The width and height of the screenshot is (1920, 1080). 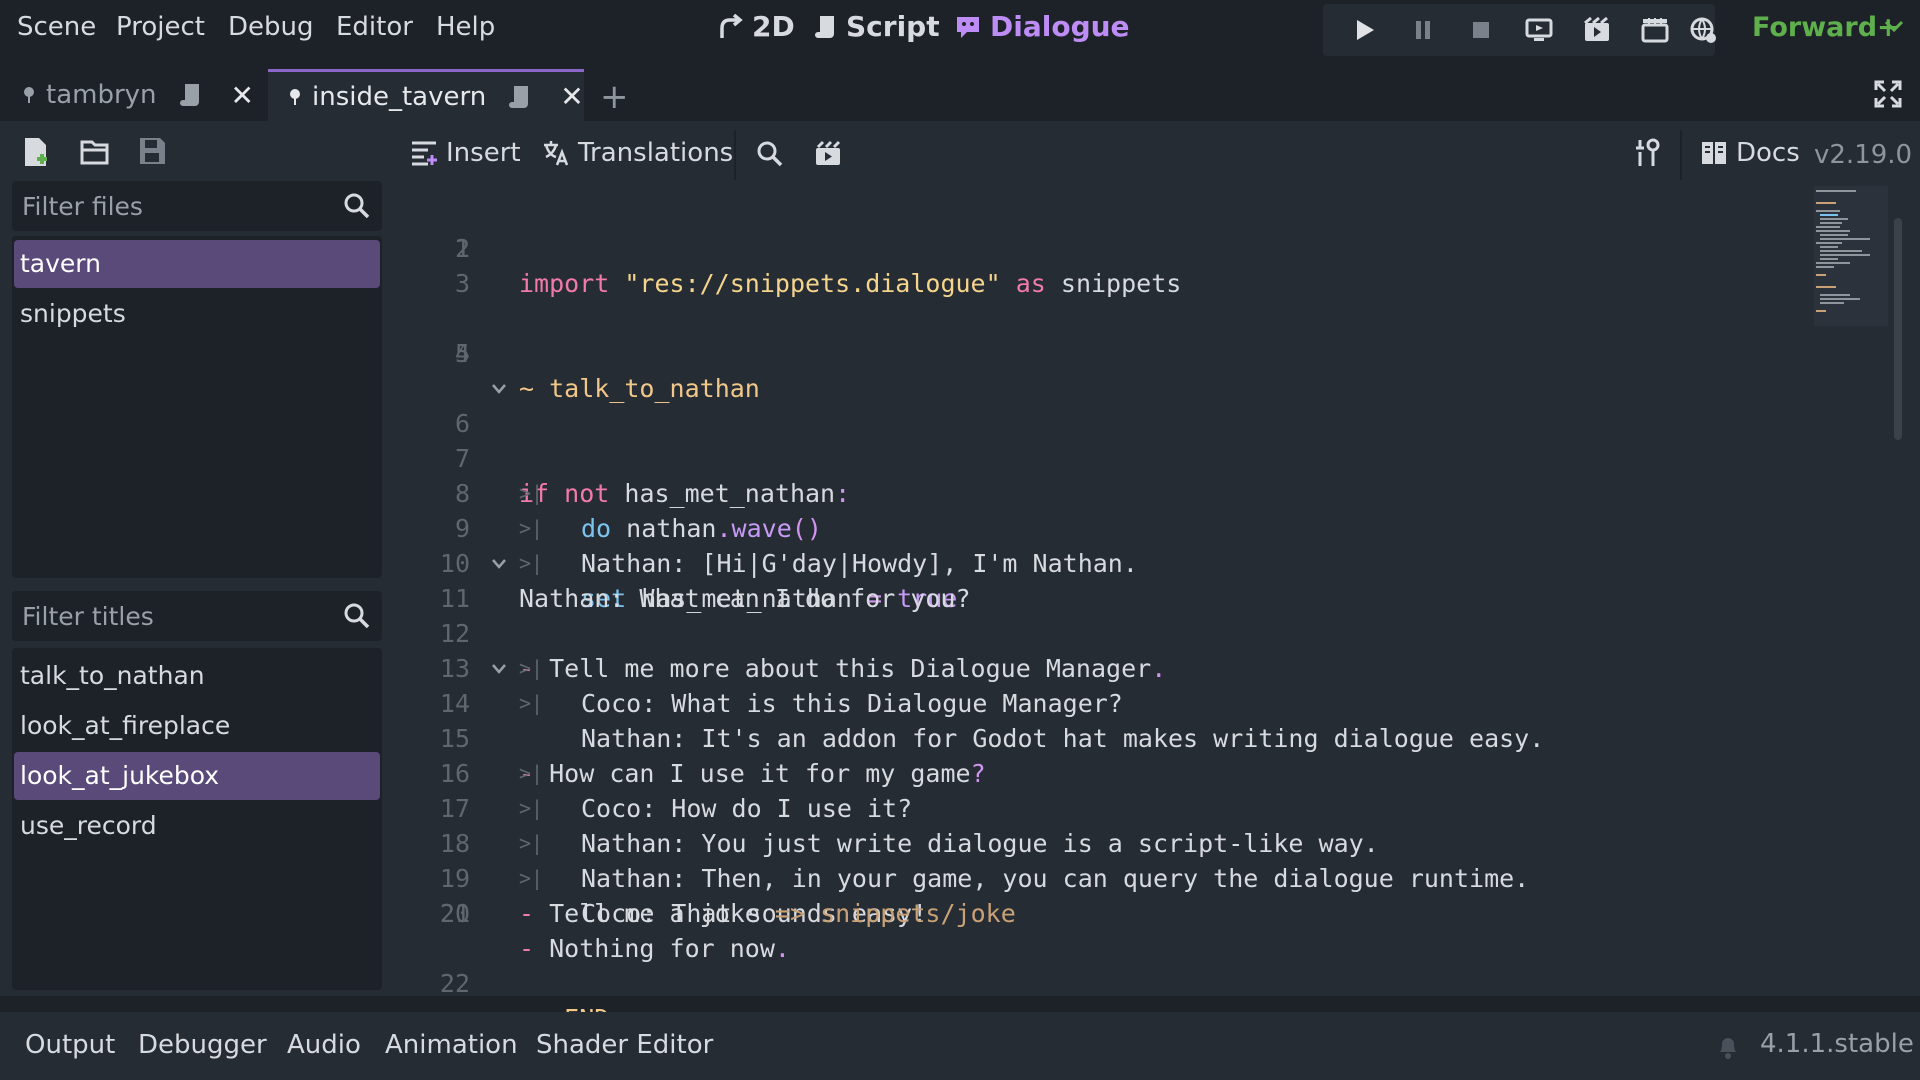 What do you see at coordinates (70, 1045) in the screenshot?
I see `dock-tab-output: Output` at bounding box center [70, 1045].